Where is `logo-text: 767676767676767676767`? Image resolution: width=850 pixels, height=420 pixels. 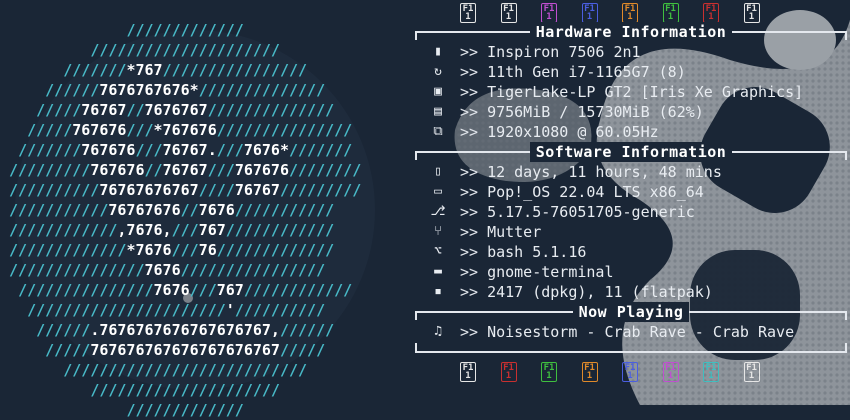
logo-text: 767676767676767676767 is located at coordinates (185, 350).